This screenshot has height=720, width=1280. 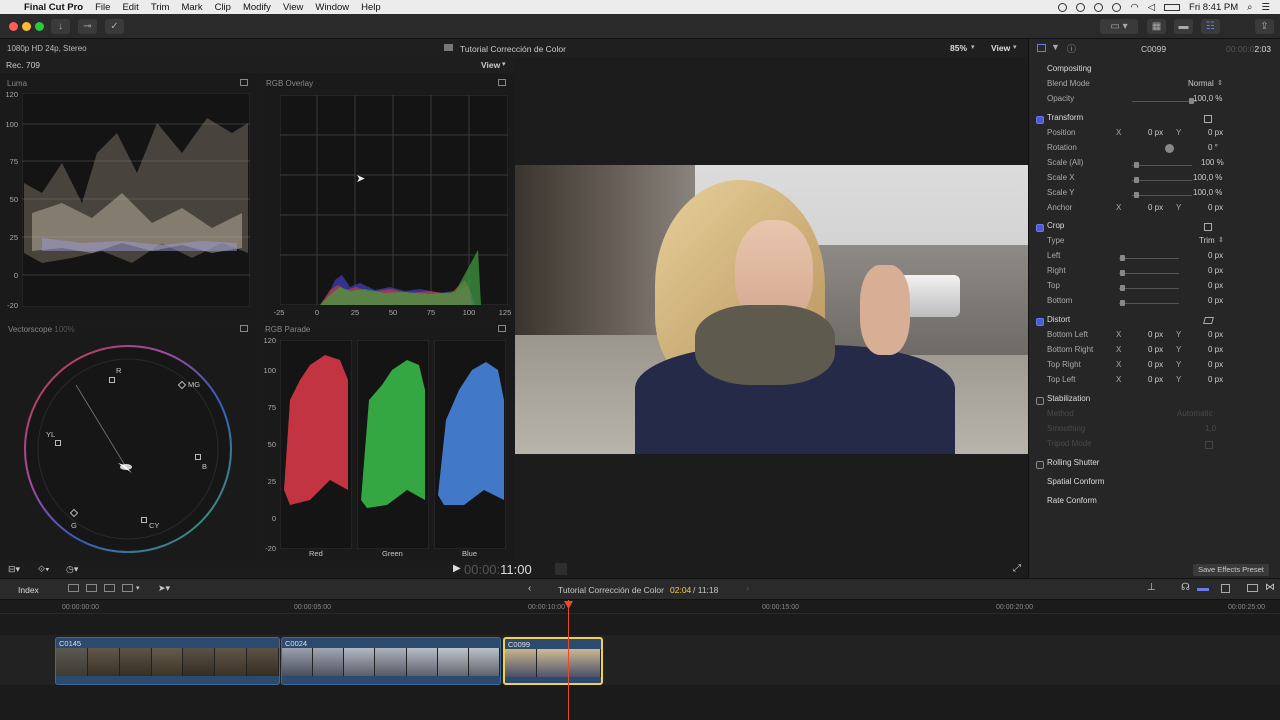 What do you see at coordinates (1207, 98) in the screenshot?
I see `opacity-value: 100,0 %` at bounding box center [1207, 98].